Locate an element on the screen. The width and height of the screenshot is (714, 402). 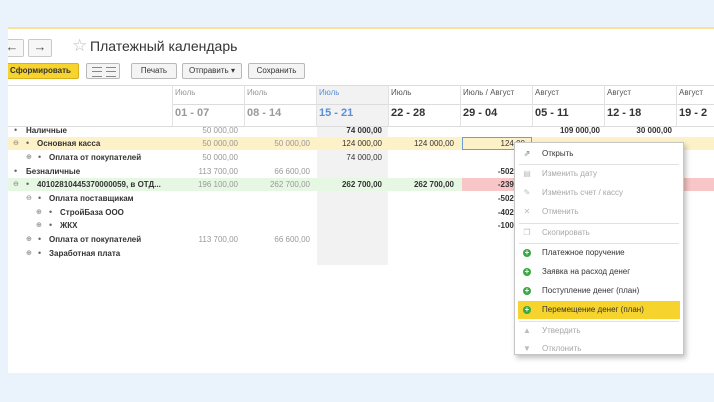
menu-item-change-account: ✎ Изменить счет / кассу is located at coordinates (599, 193).